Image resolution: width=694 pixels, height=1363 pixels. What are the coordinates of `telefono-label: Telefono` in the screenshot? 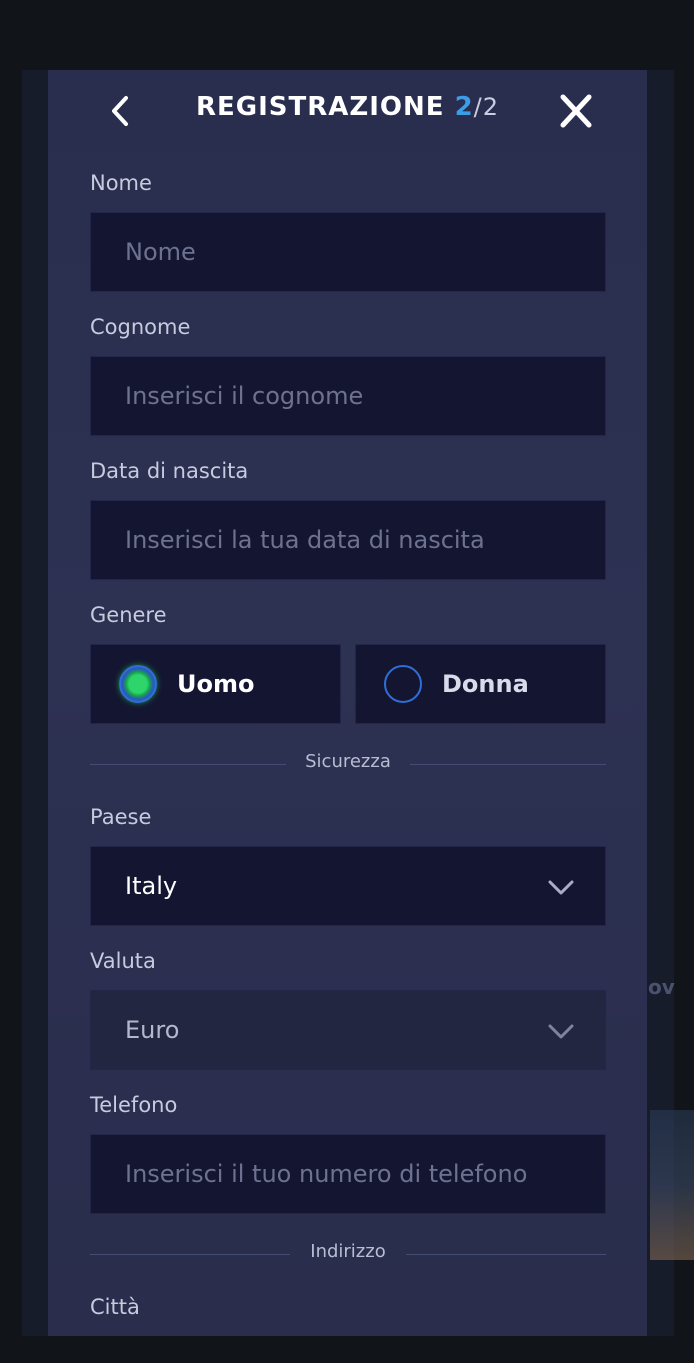 It's located at (134, 1105).